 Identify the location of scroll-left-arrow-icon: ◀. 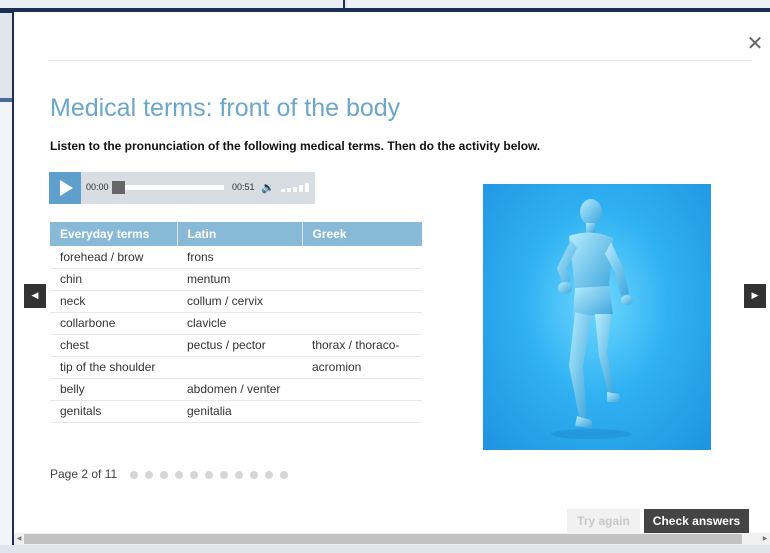
(19, 539).